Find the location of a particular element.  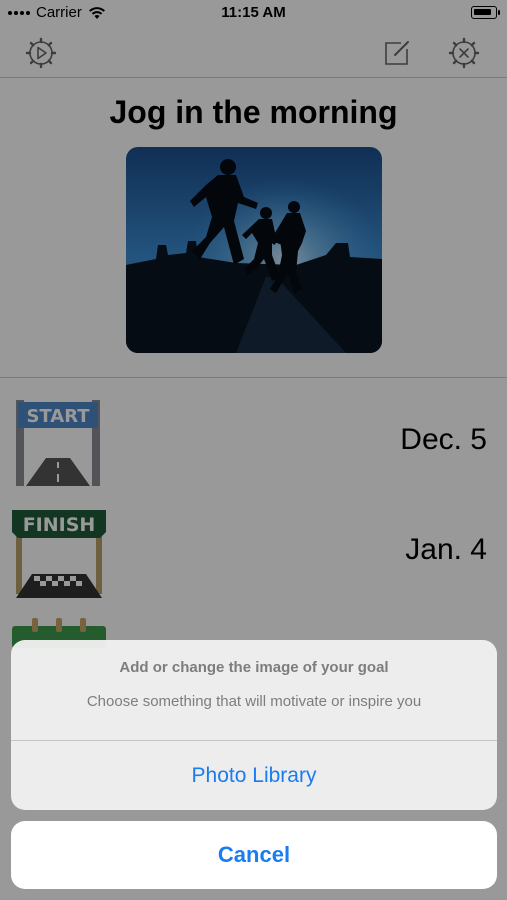

action-sheet-title: Add or change the image of your goal is located at coordinates (254, 667).